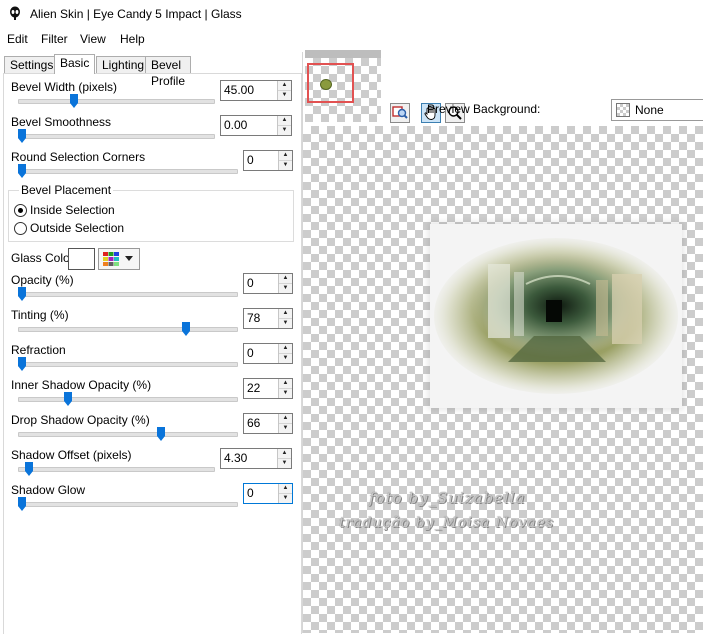 The image size is (703, 634). Describe the element at coordinates (128, 294) in the screenshot. I see `opacity-track` at that location.